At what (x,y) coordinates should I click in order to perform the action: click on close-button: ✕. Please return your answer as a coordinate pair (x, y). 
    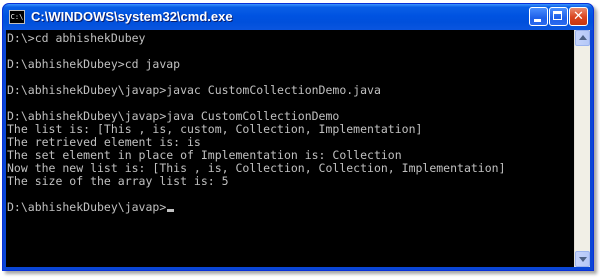
    Looking at the image, I should click on (578, 16).